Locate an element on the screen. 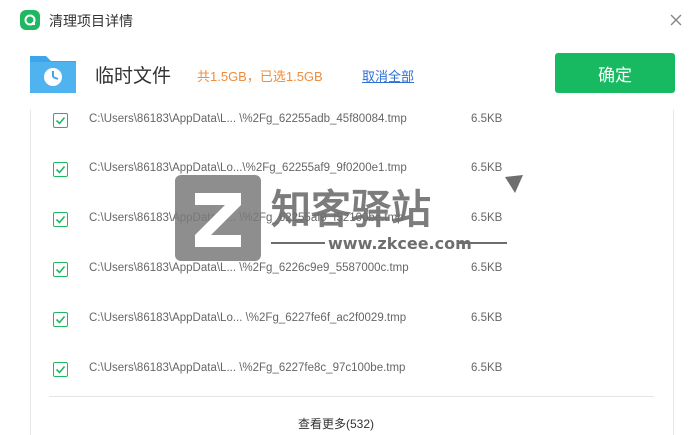 This screenshot has width=699, height=435. category-name: 临时文件 is located at coordinates (133, 76).